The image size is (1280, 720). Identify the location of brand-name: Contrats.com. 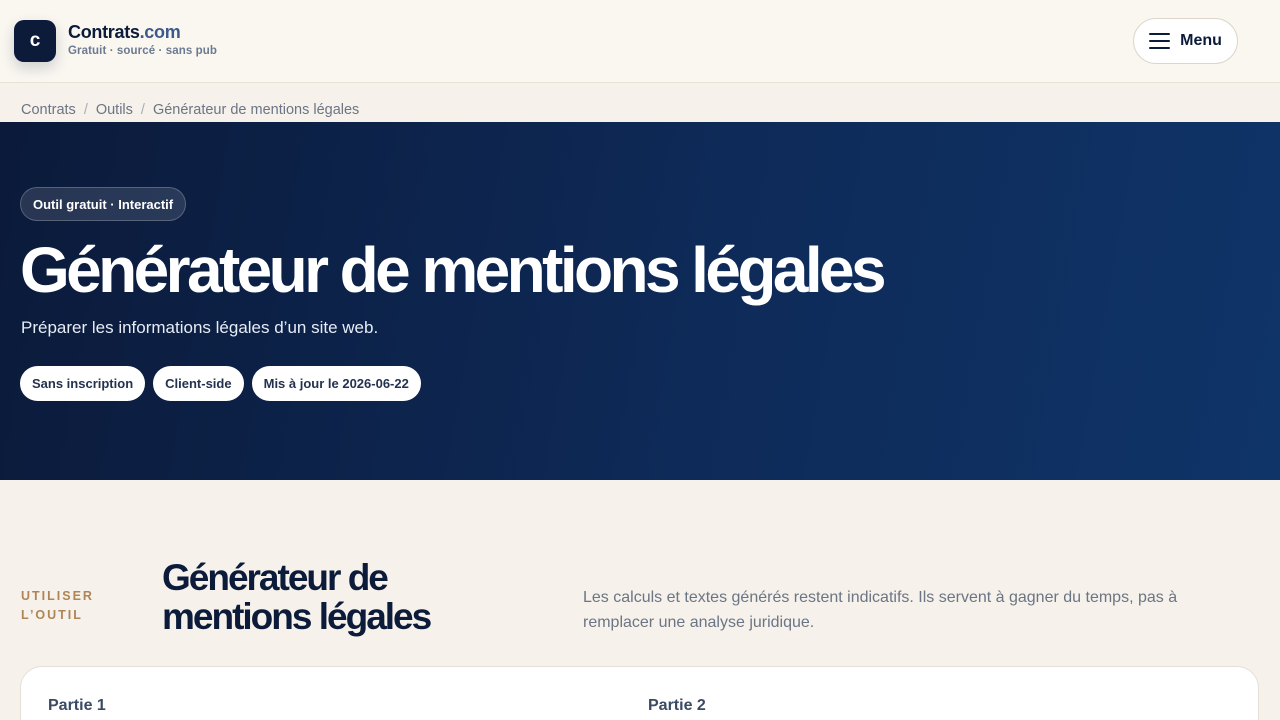
(142, 32).